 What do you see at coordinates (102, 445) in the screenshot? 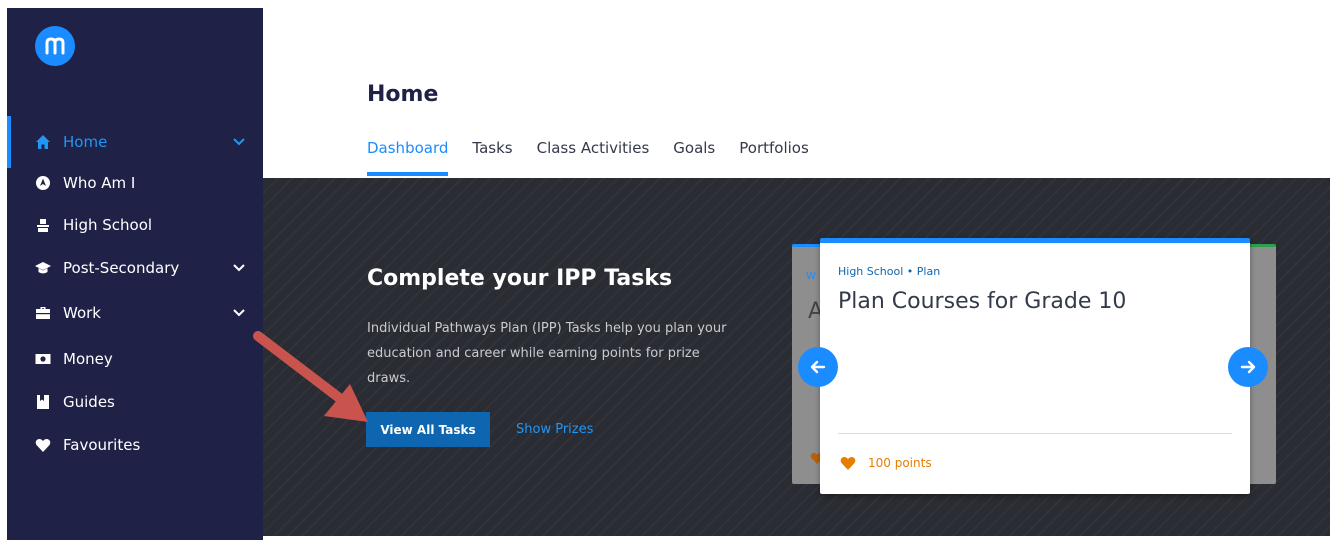
I see `sidebar-item-label: Favourites` at bounding box center [102, 445].